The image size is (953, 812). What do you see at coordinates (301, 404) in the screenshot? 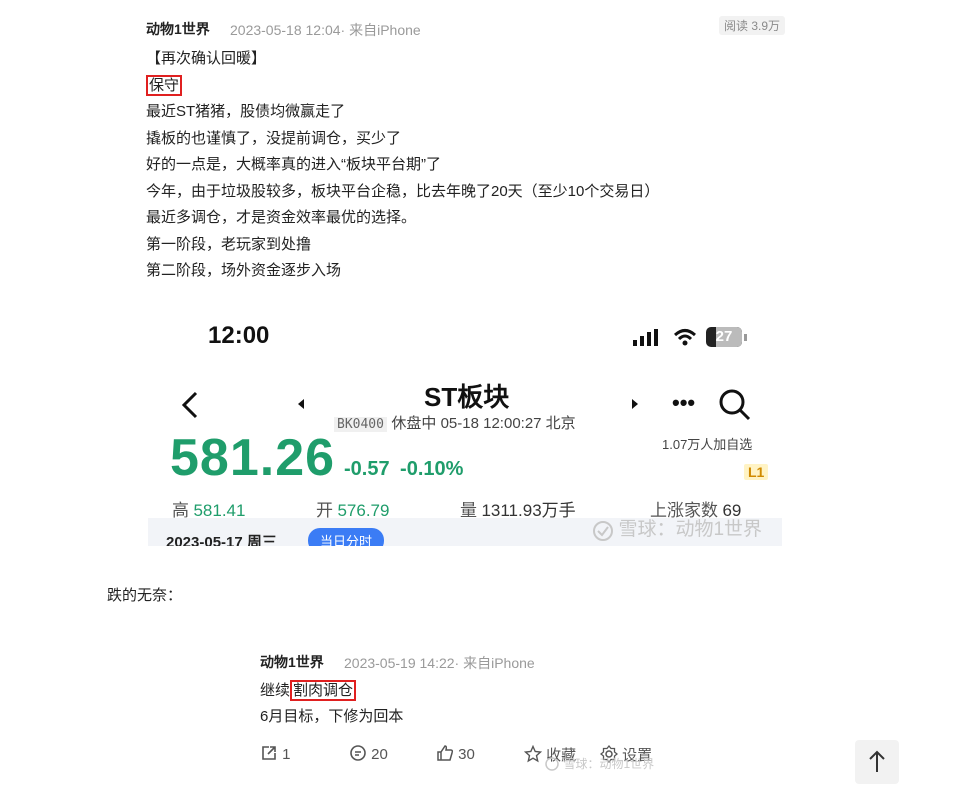
I see `prev-arrow-icon` at bounding box center [301, 404].